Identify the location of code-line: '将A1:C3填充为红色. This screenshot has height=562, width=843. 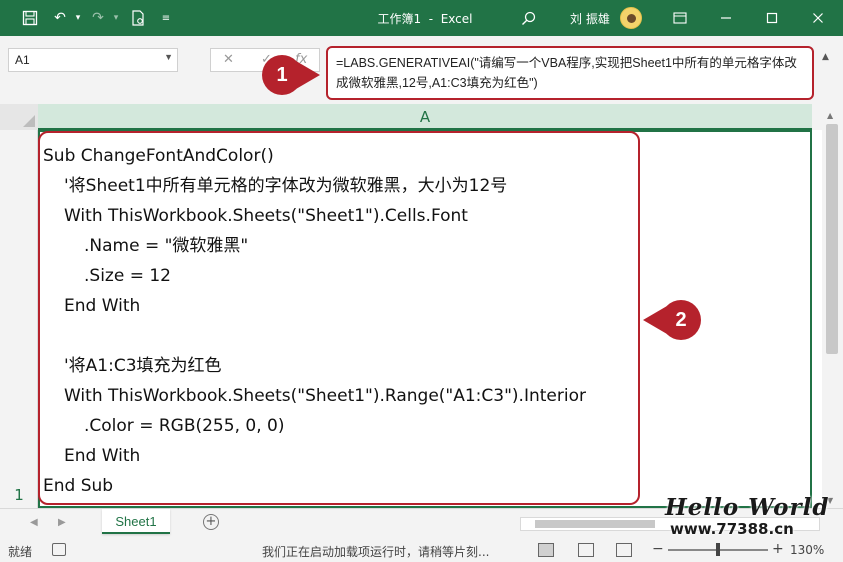
(143, 366).